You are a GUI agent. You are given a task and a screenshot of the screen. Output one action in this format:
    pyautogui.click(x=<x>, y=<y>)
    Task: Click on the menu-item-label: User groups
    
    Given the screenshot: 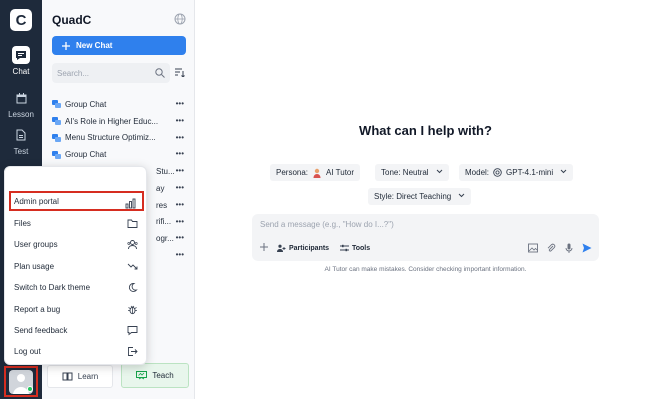 What is the action you would take?
    pyautogui.click(x=36, y=244)
    